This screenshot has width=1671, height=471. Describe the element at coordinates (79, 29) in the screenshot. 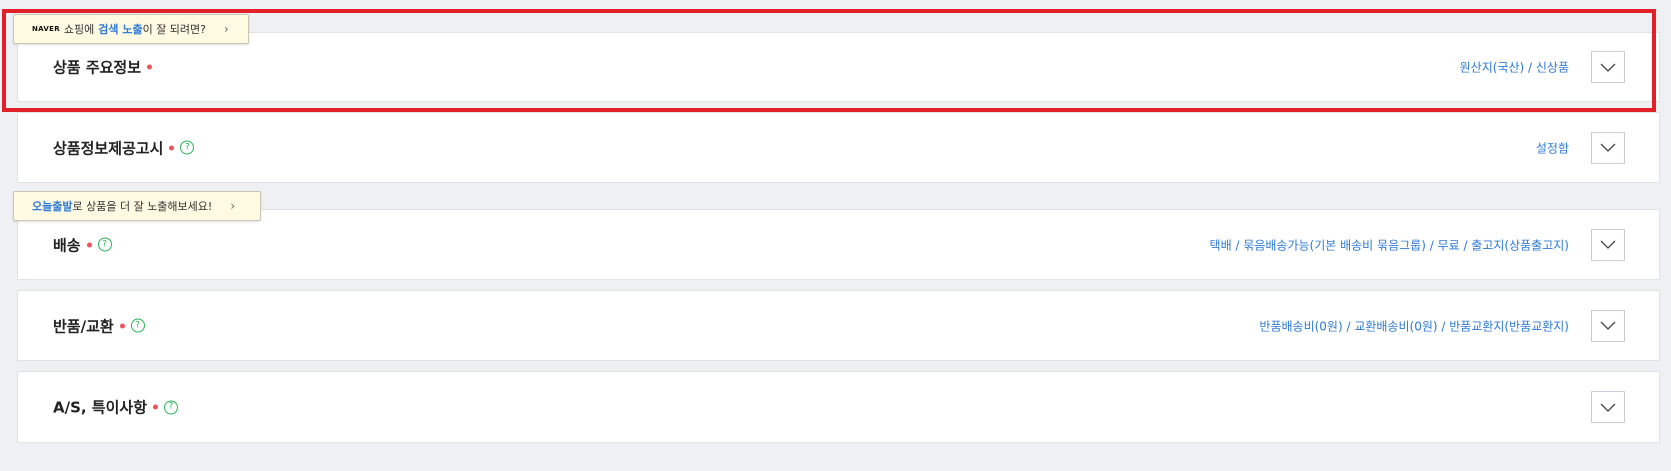

I see `tip-text: 쇼핑에` at that location.